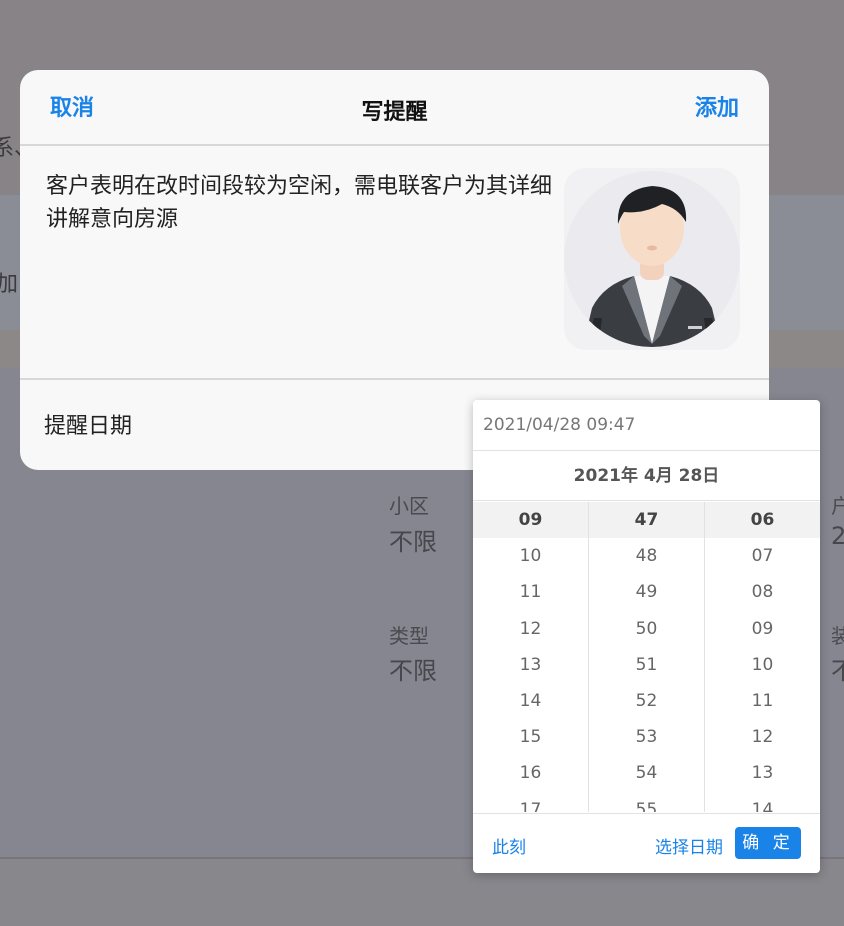  Describe the element at coordinates (762, 701) in the screenshot. I see `second-cell: 11` at that location.